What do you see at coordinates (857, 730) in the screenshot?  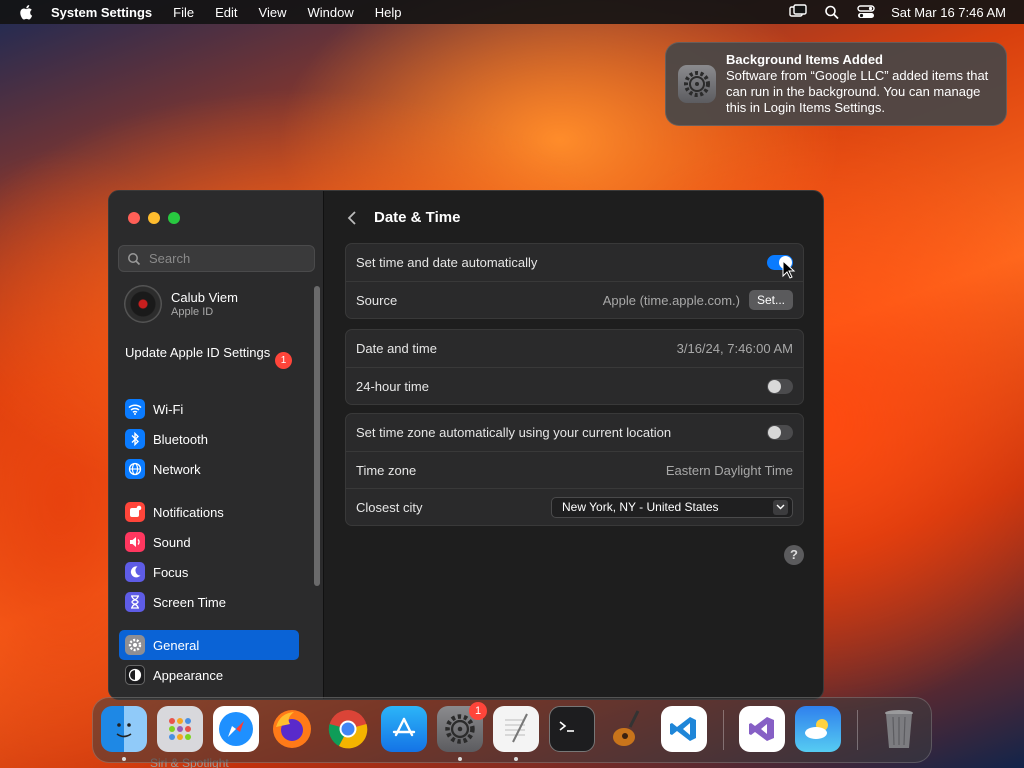 I see `dock-separator-trash` at bounding box center [857, 730].